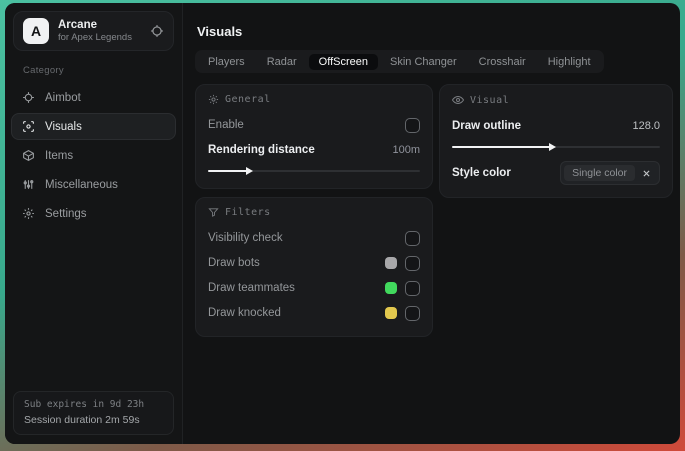  I want to click on sidebar-item-label: Visuals, so click(63, 126).